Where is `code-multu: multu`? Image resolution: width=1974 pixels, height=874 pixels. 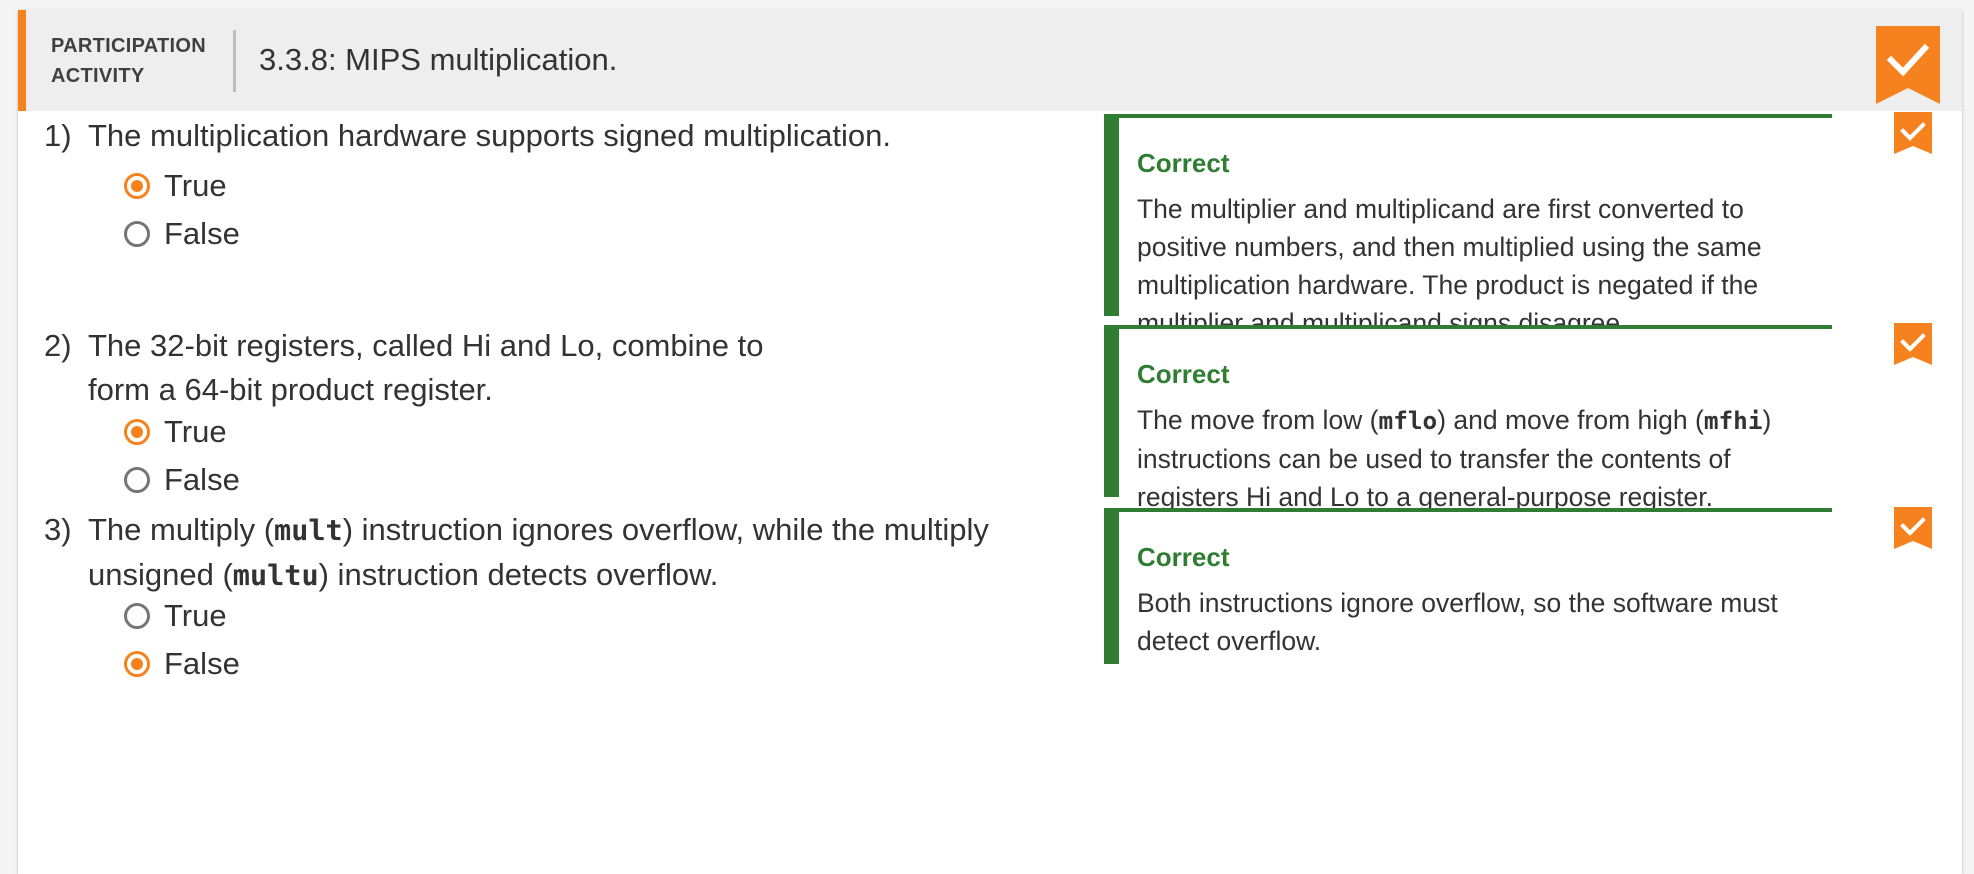 code-multu: multu is located at coordinates (275, 575).